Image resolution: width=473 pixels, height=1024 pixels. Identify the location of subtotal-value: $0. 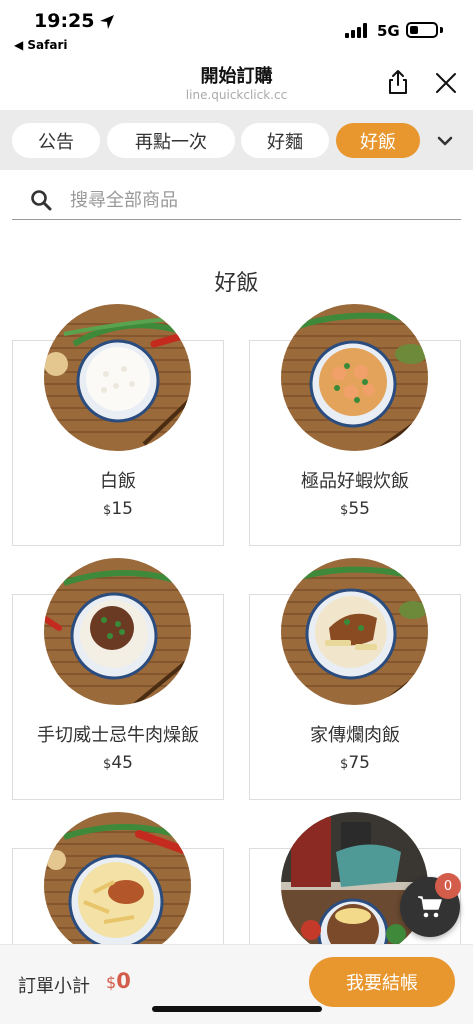
(118, 981).